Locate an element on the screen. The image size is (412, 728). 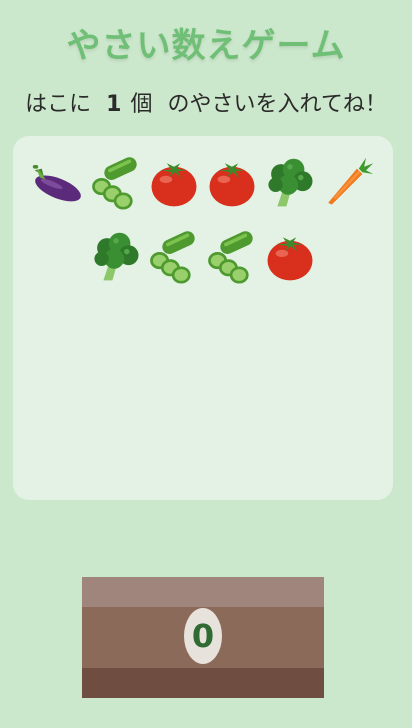
box-counter: 0 is located at coordinates (203, 636).